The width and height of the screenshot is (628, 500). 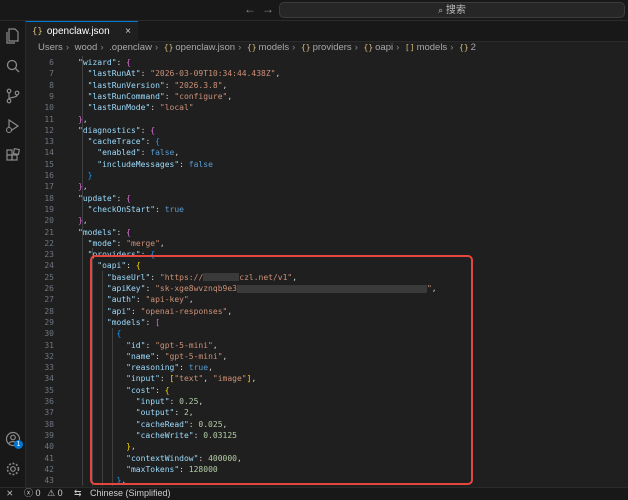 What do you see at coordinates (49, 458) in the screenshot?
I see `line-number: 41` at bounding box center [49, 458].